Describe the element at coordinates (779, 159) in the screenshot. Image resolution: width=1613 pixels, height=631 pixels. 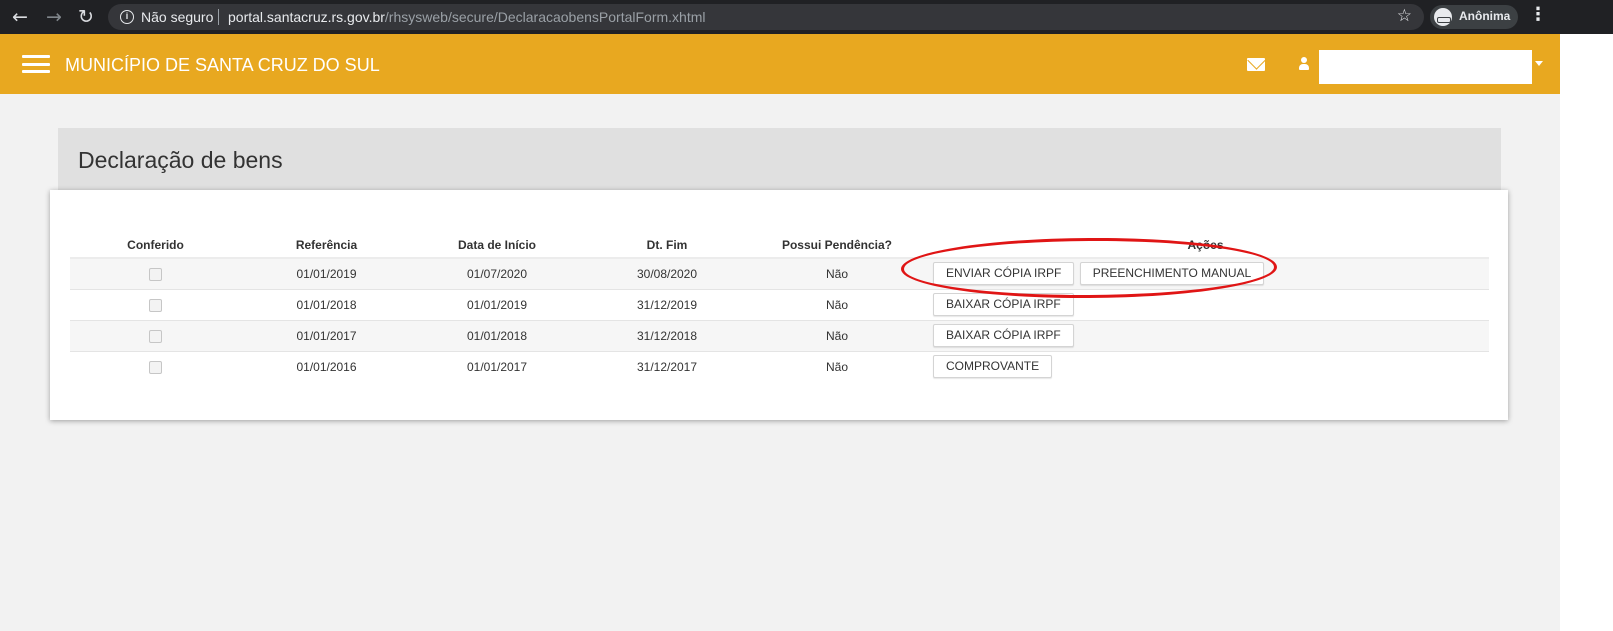
I see `panel-title-bar: Declaração de bens` at that location.